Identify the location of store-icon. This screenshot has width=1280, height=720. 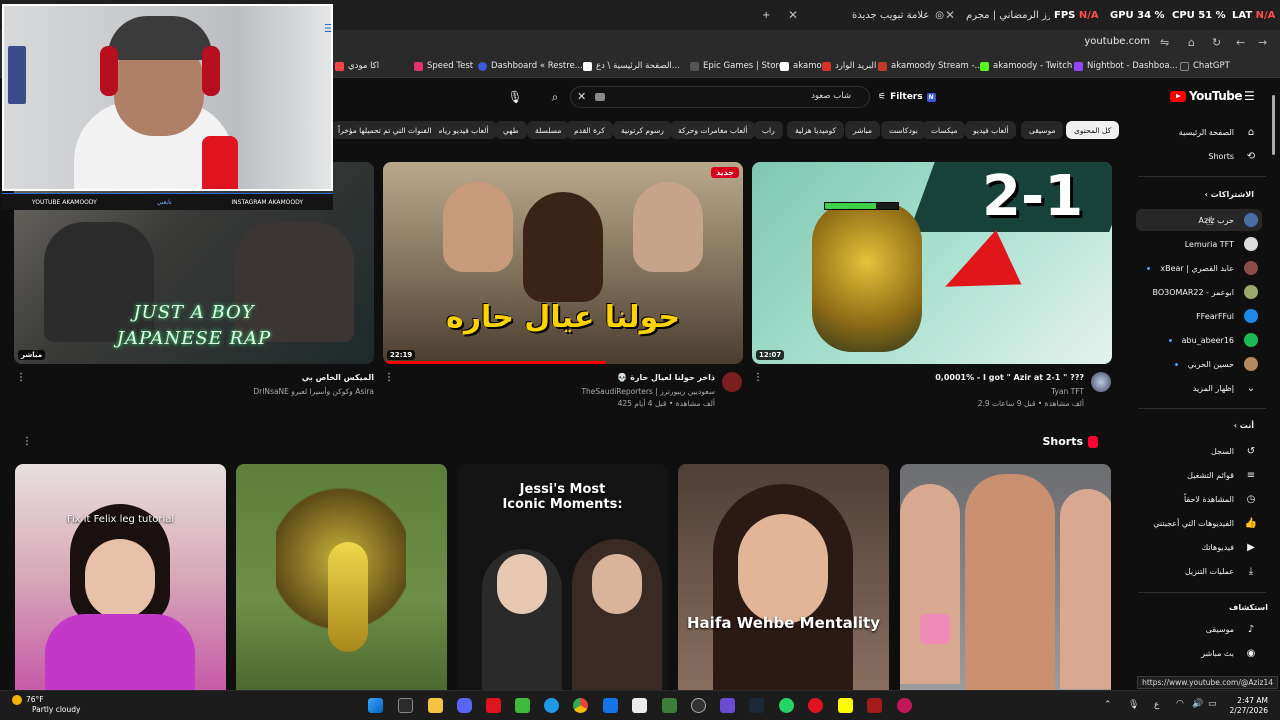
(639, 705).